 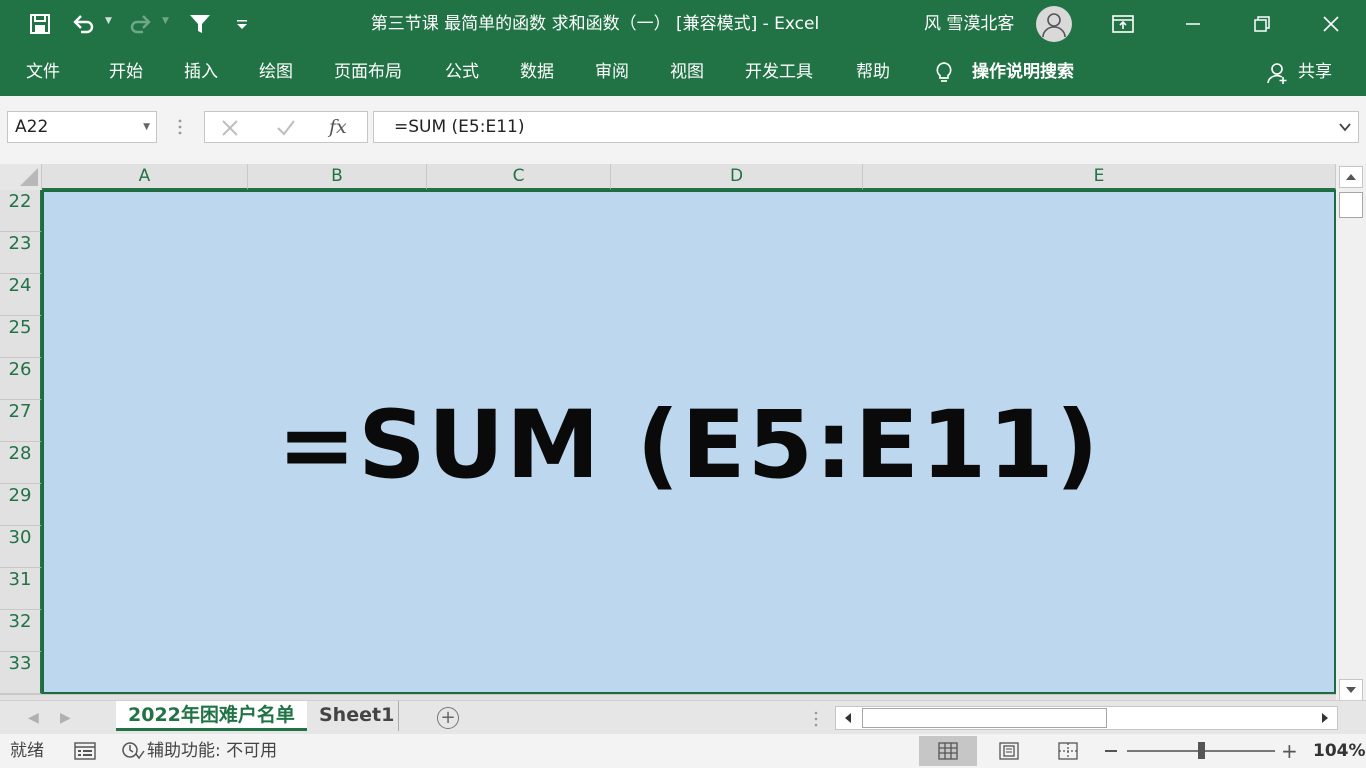 What do you see at coordinates (146, 127) in the screenshot?
I see `name-box-dropdown-icon: ▼` at bounding box center [146, 127].